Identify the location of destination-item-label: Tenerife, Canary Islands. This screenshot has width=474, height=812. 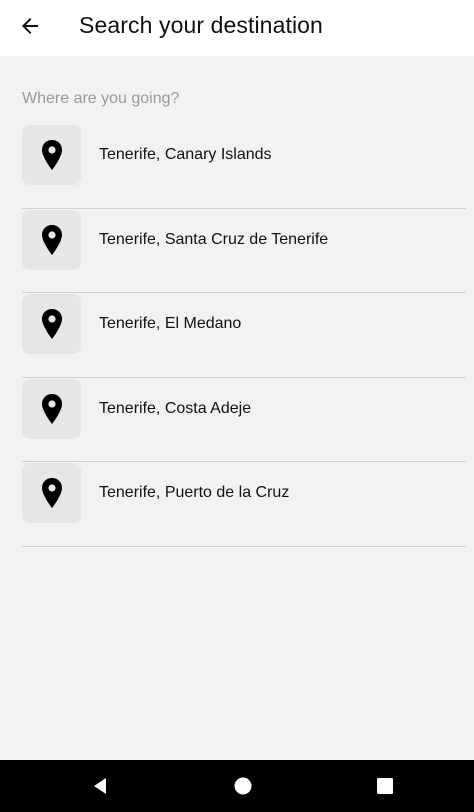
(185, 154).